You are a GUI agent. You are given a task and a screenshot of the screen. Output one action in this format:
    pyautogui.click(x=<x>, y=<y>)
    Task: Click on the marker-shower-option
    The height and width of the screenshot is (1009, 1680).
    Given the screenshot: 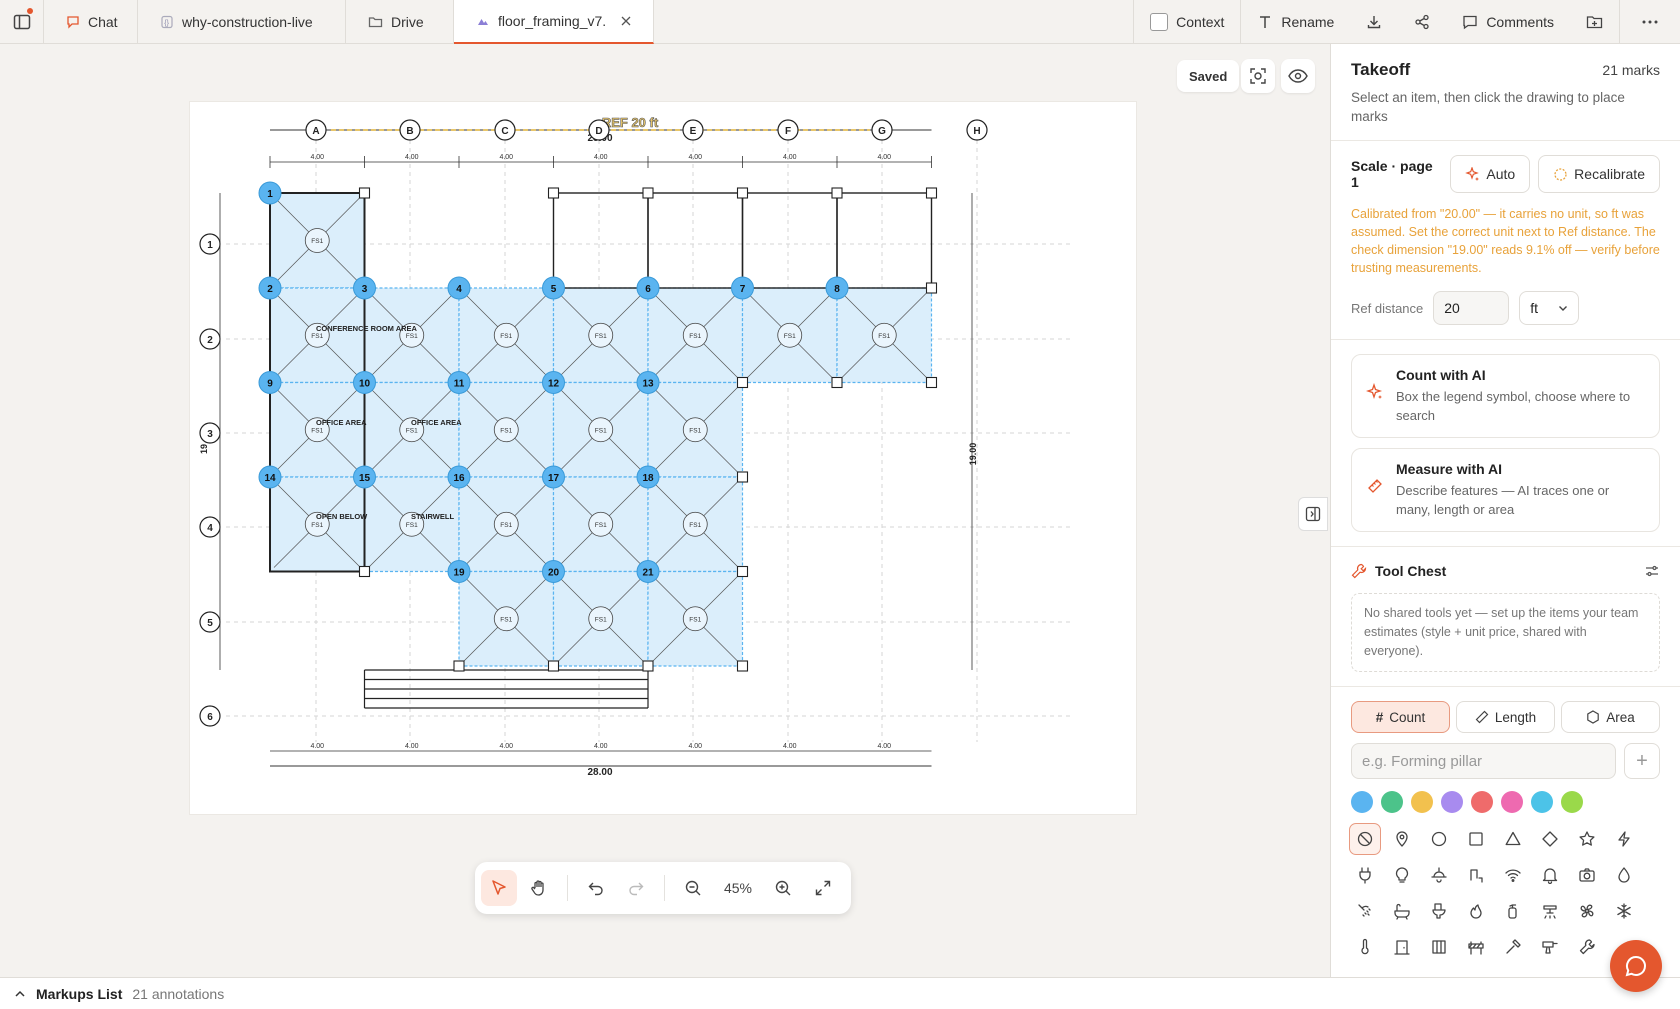 What is the action you would take?
    pyautogui.click(x=1365, y=911)
    